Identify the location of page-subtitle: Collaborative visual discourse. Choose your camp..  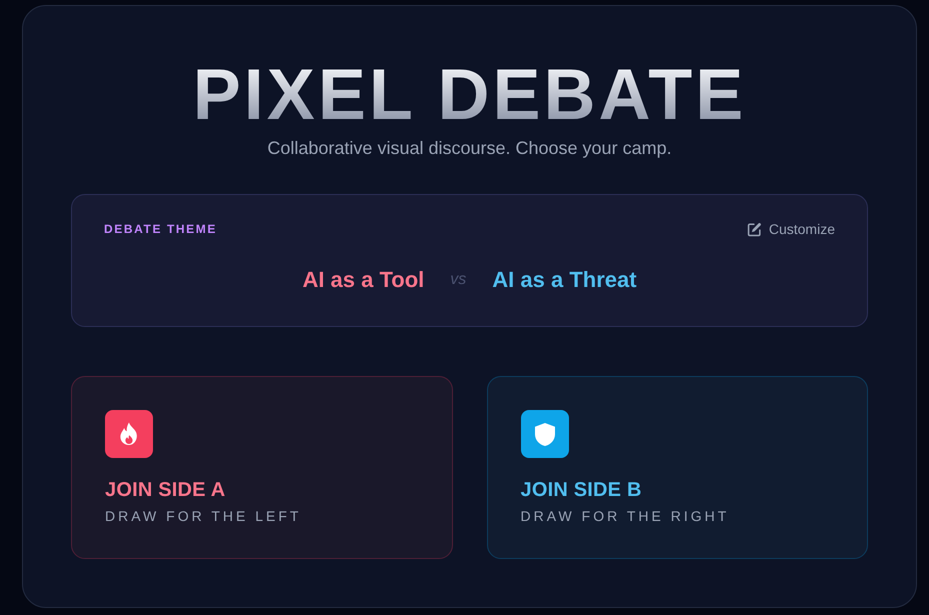
(469, 148).